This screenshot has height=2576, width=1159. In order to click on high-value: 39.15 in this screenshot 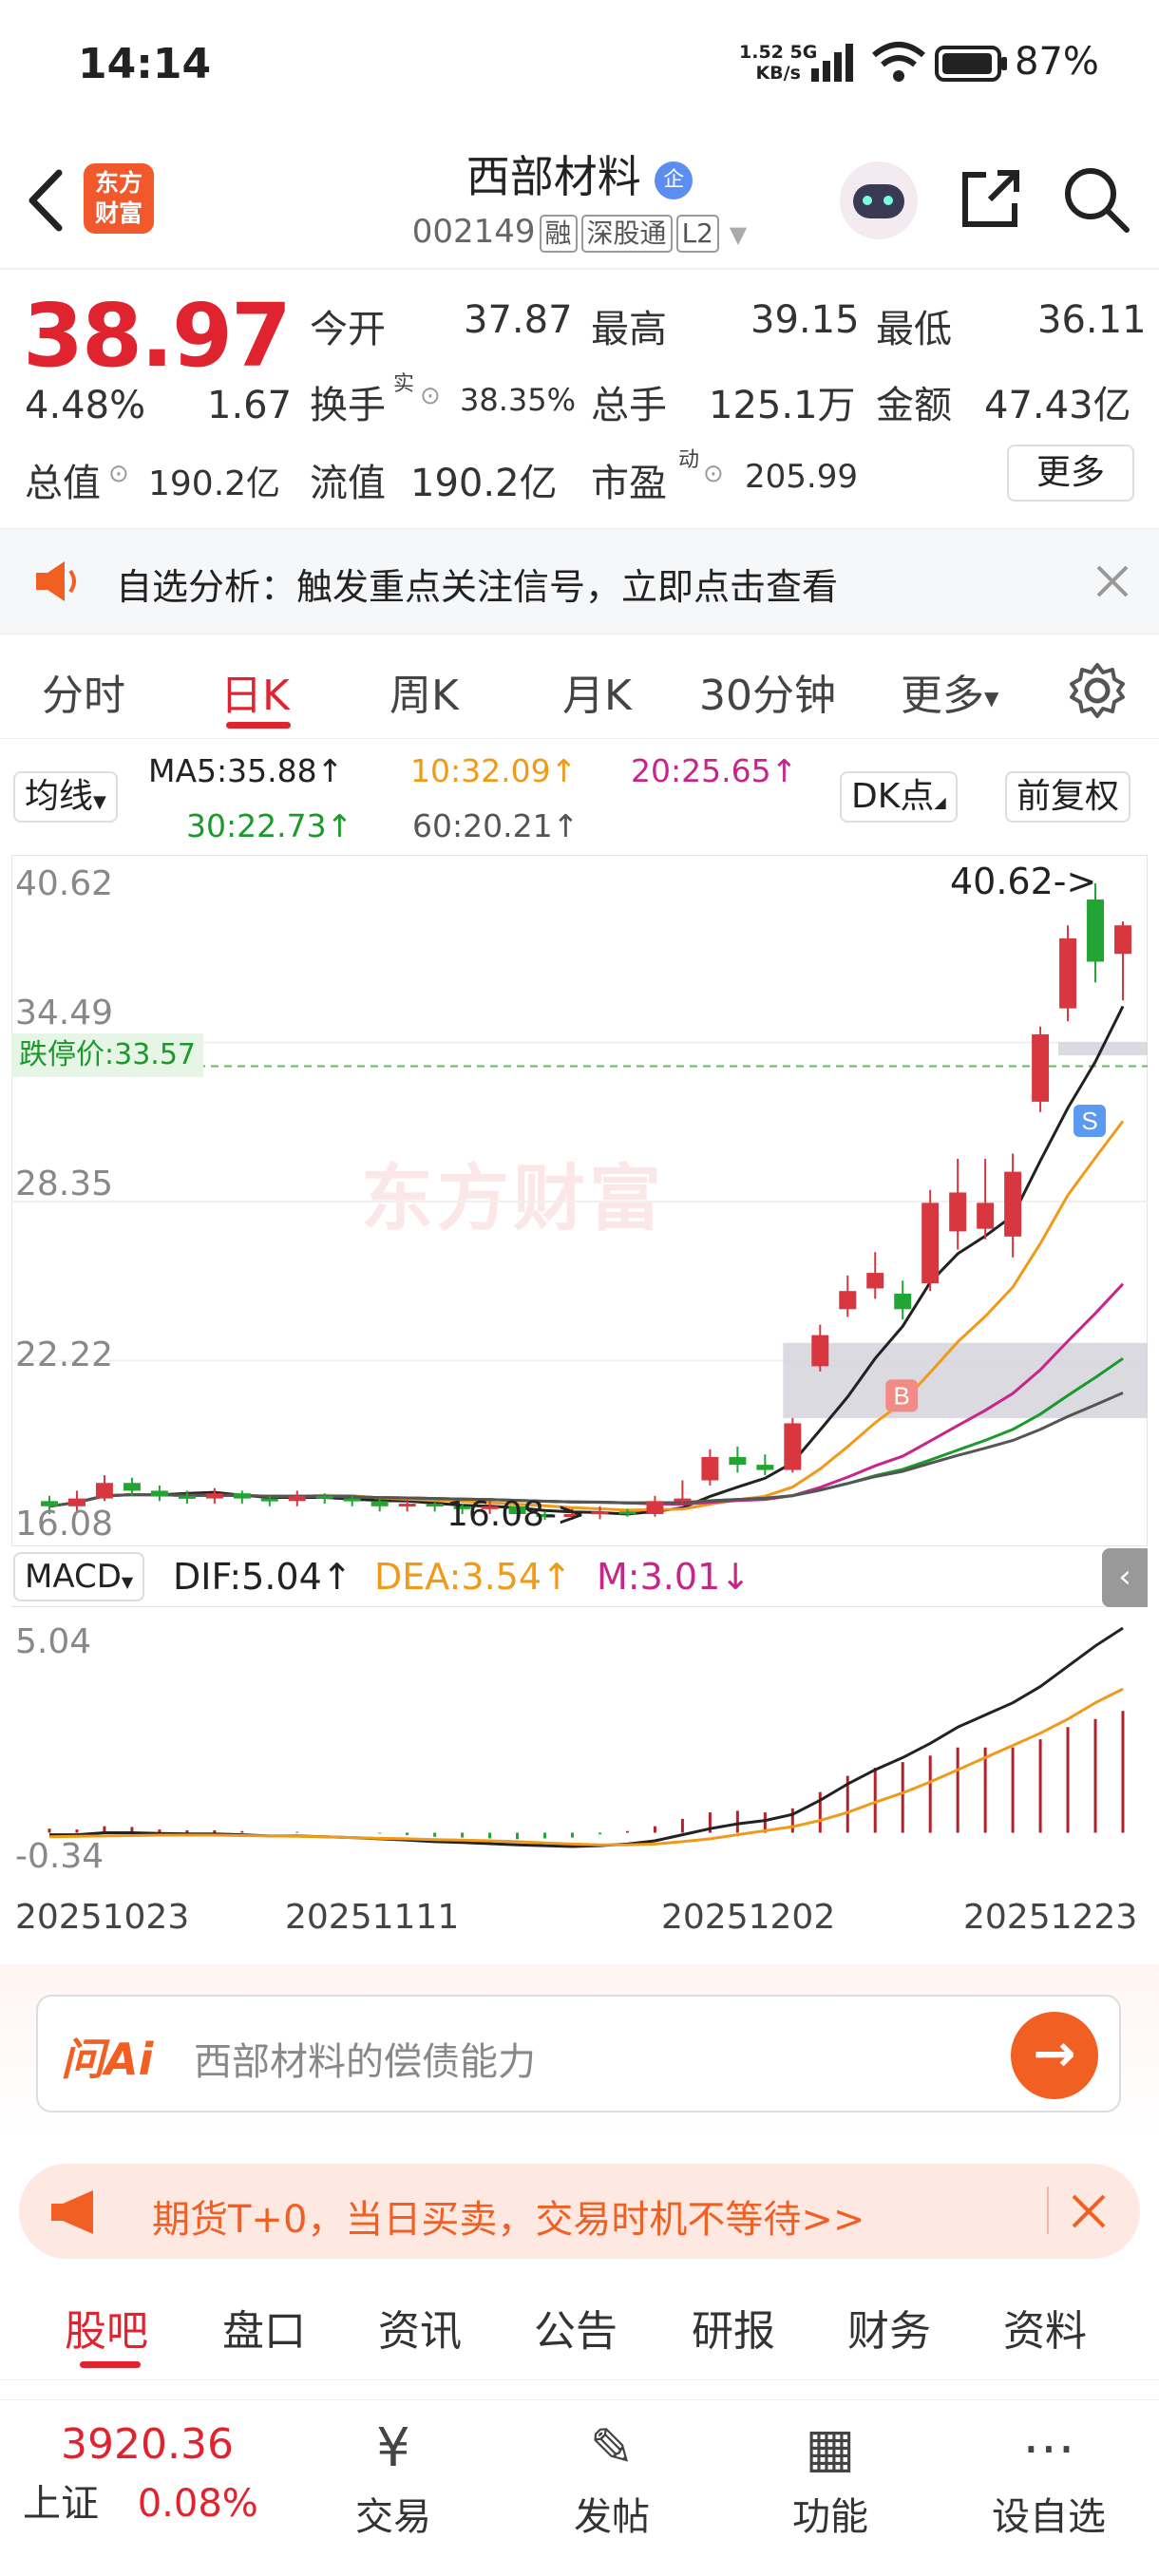, I will do `click(805, 320)`.